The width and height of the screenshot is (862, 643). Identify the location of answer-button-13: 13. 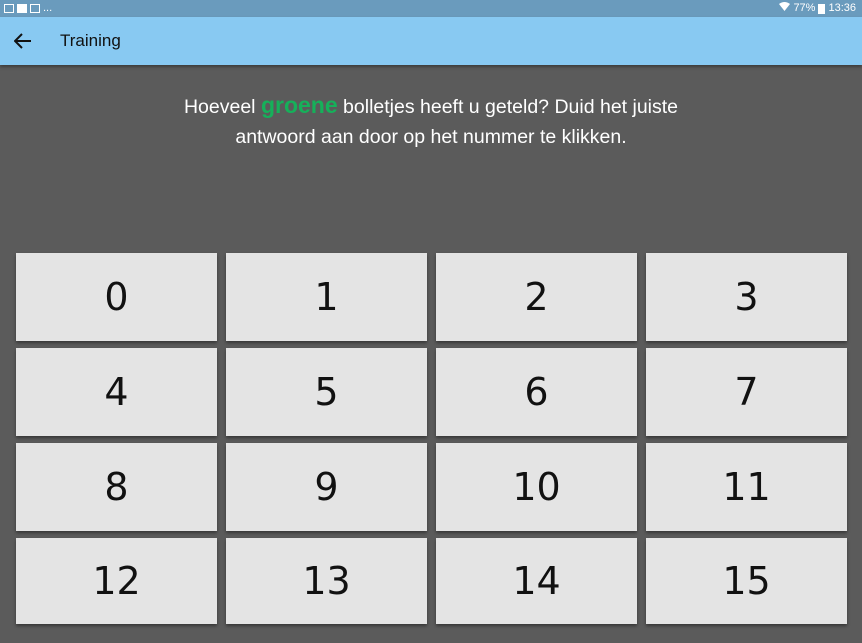
(326, 581).